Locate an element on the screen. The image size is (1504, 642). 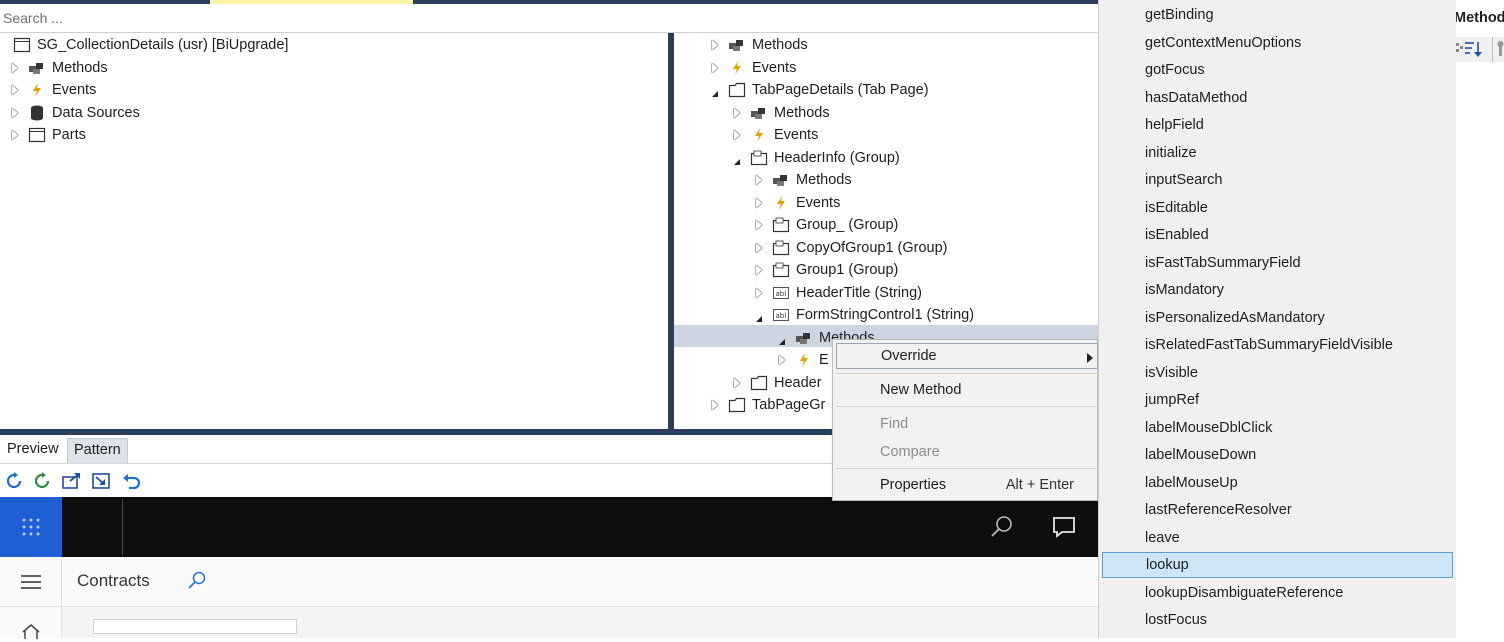
method-list-item: labelMouseUp is located at coordinates (1277, 483).